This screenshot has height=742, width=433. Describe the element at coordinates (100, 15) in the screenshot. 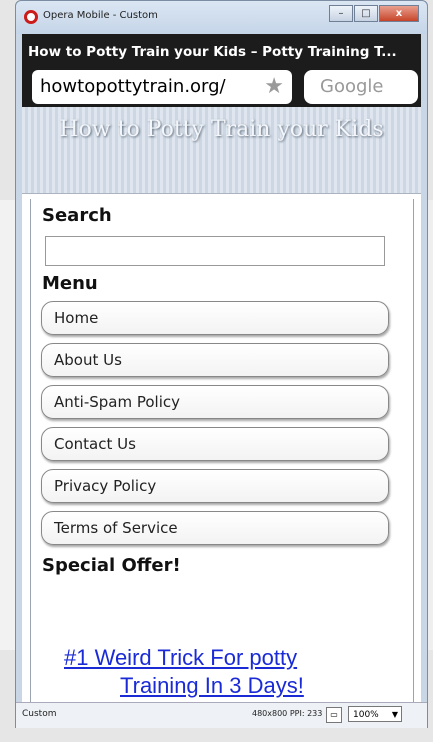

I see `window-title: Opera Mobile - Custom` at that location.